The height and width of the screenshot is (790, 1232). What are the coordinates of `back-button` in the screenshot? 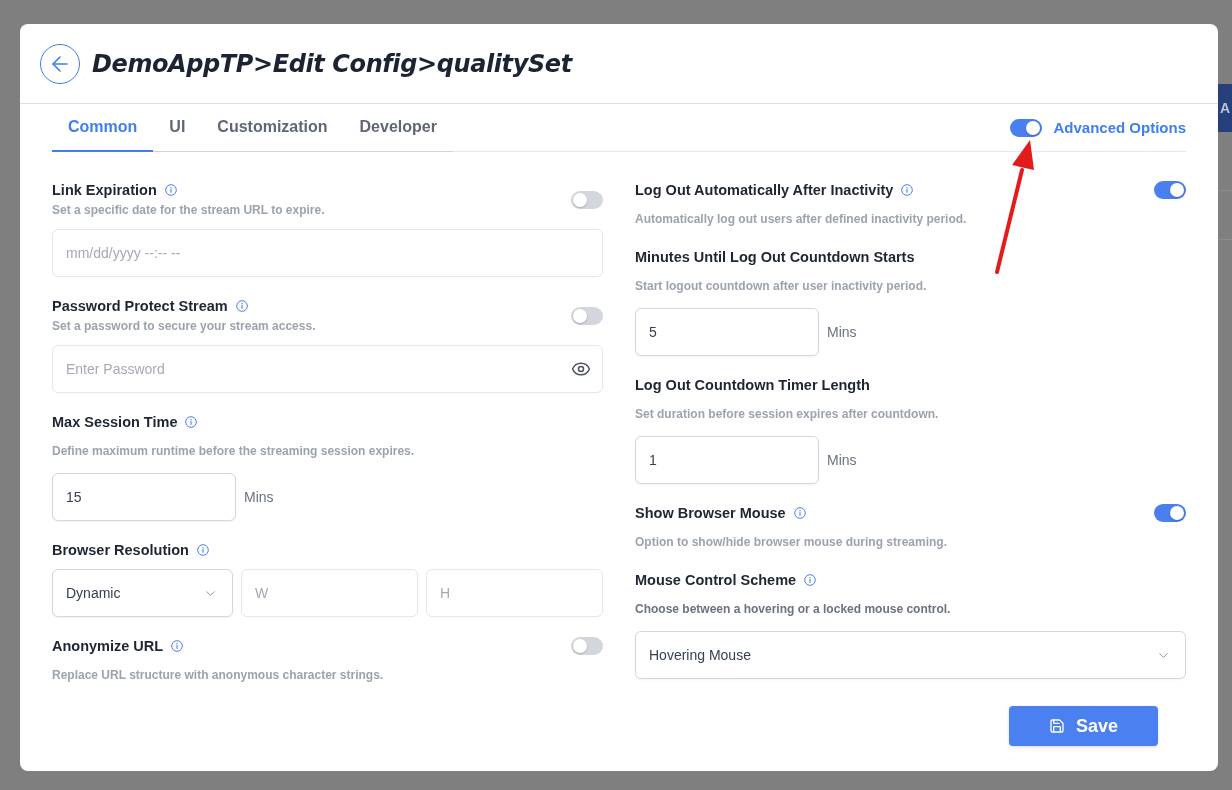 It's located at (60, 63).